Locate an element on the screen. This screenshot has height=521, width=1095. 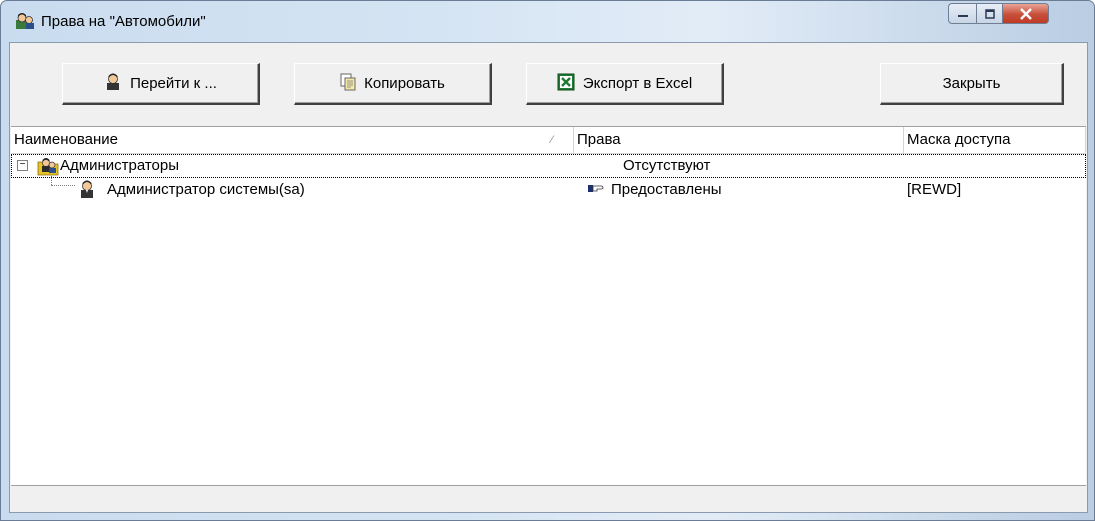
copy-button: Копировать is located at coordinates (393, 84).